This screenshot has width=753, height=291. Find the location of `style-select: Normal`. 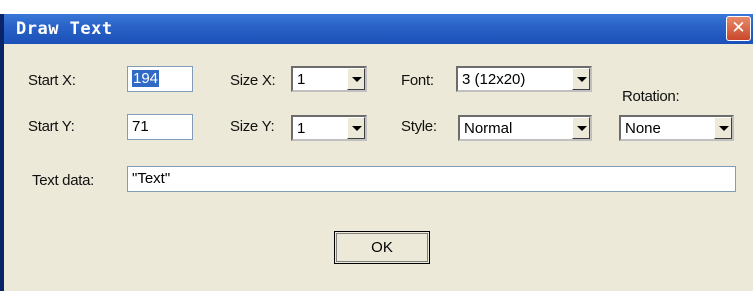

style-select: Normal is located at coordinates (525, 128).